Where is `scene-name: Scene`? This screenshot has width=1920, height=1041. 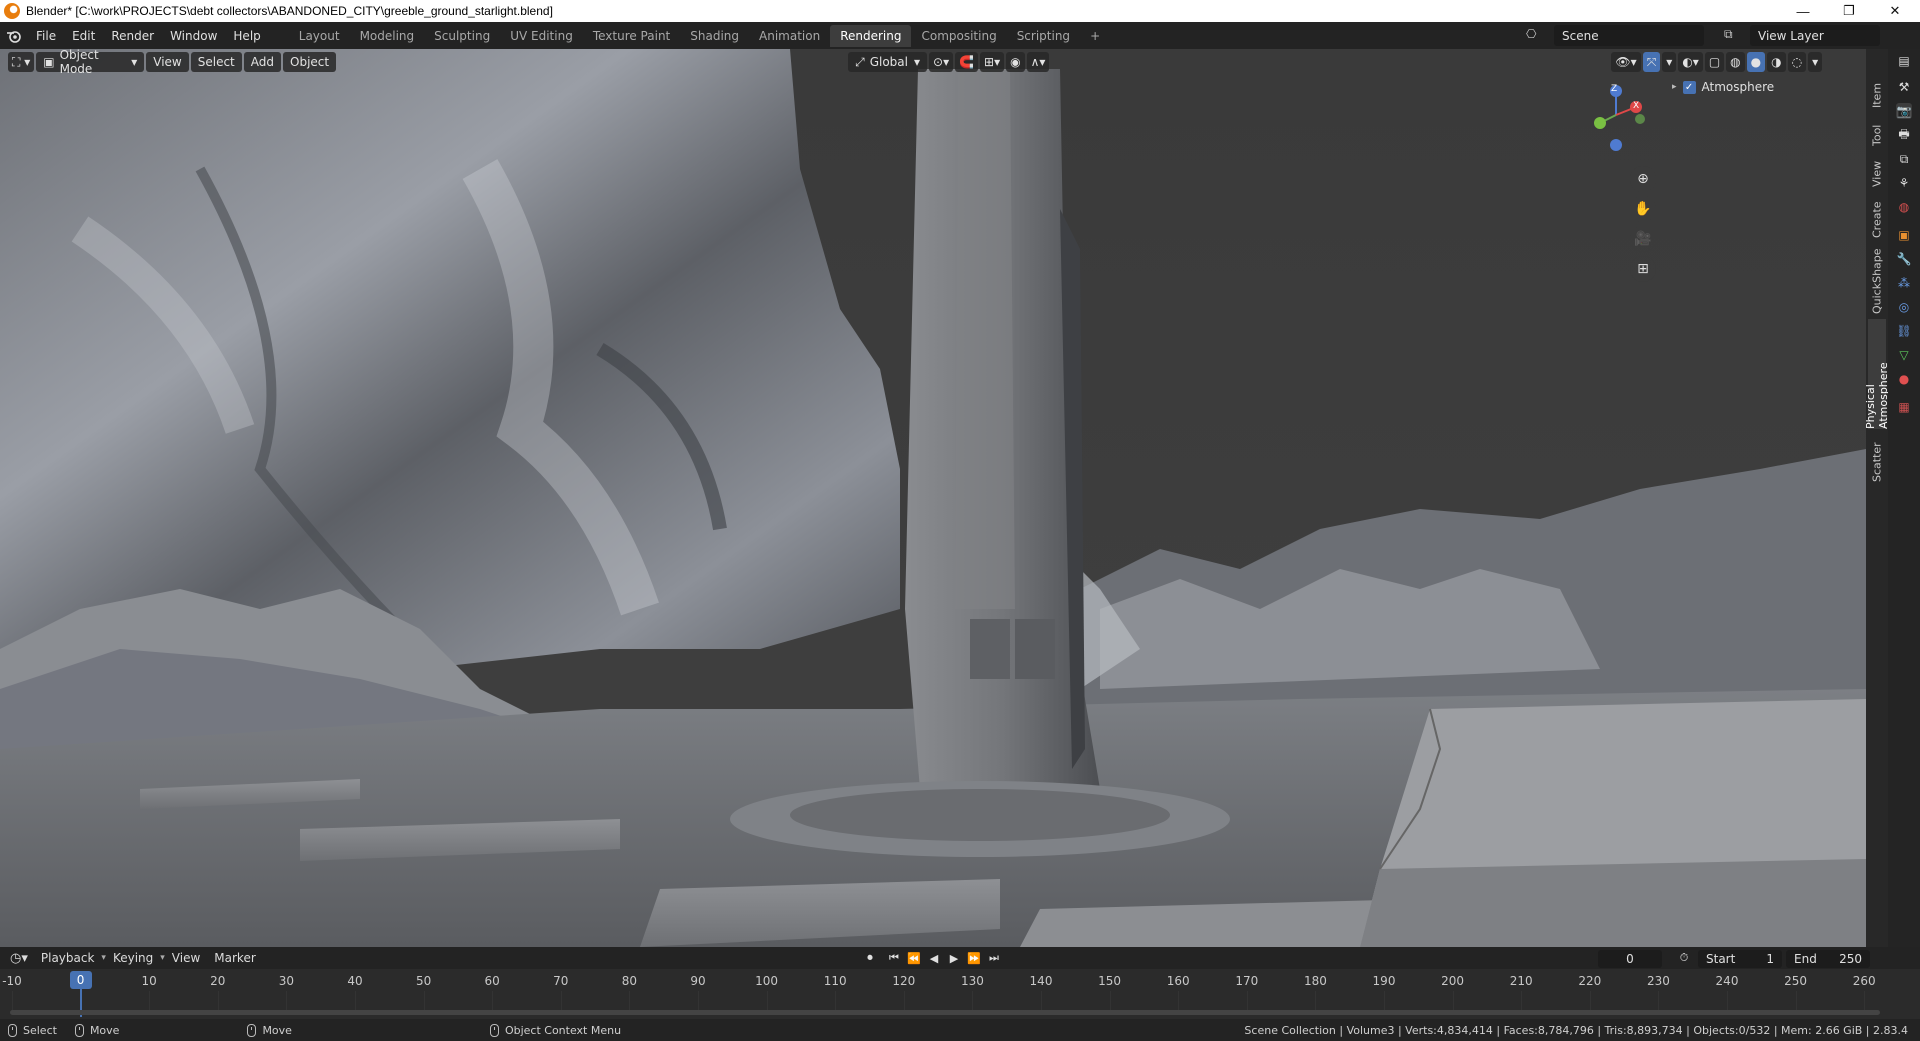
scene-name: Scene is located at coordinates (1580, 35).